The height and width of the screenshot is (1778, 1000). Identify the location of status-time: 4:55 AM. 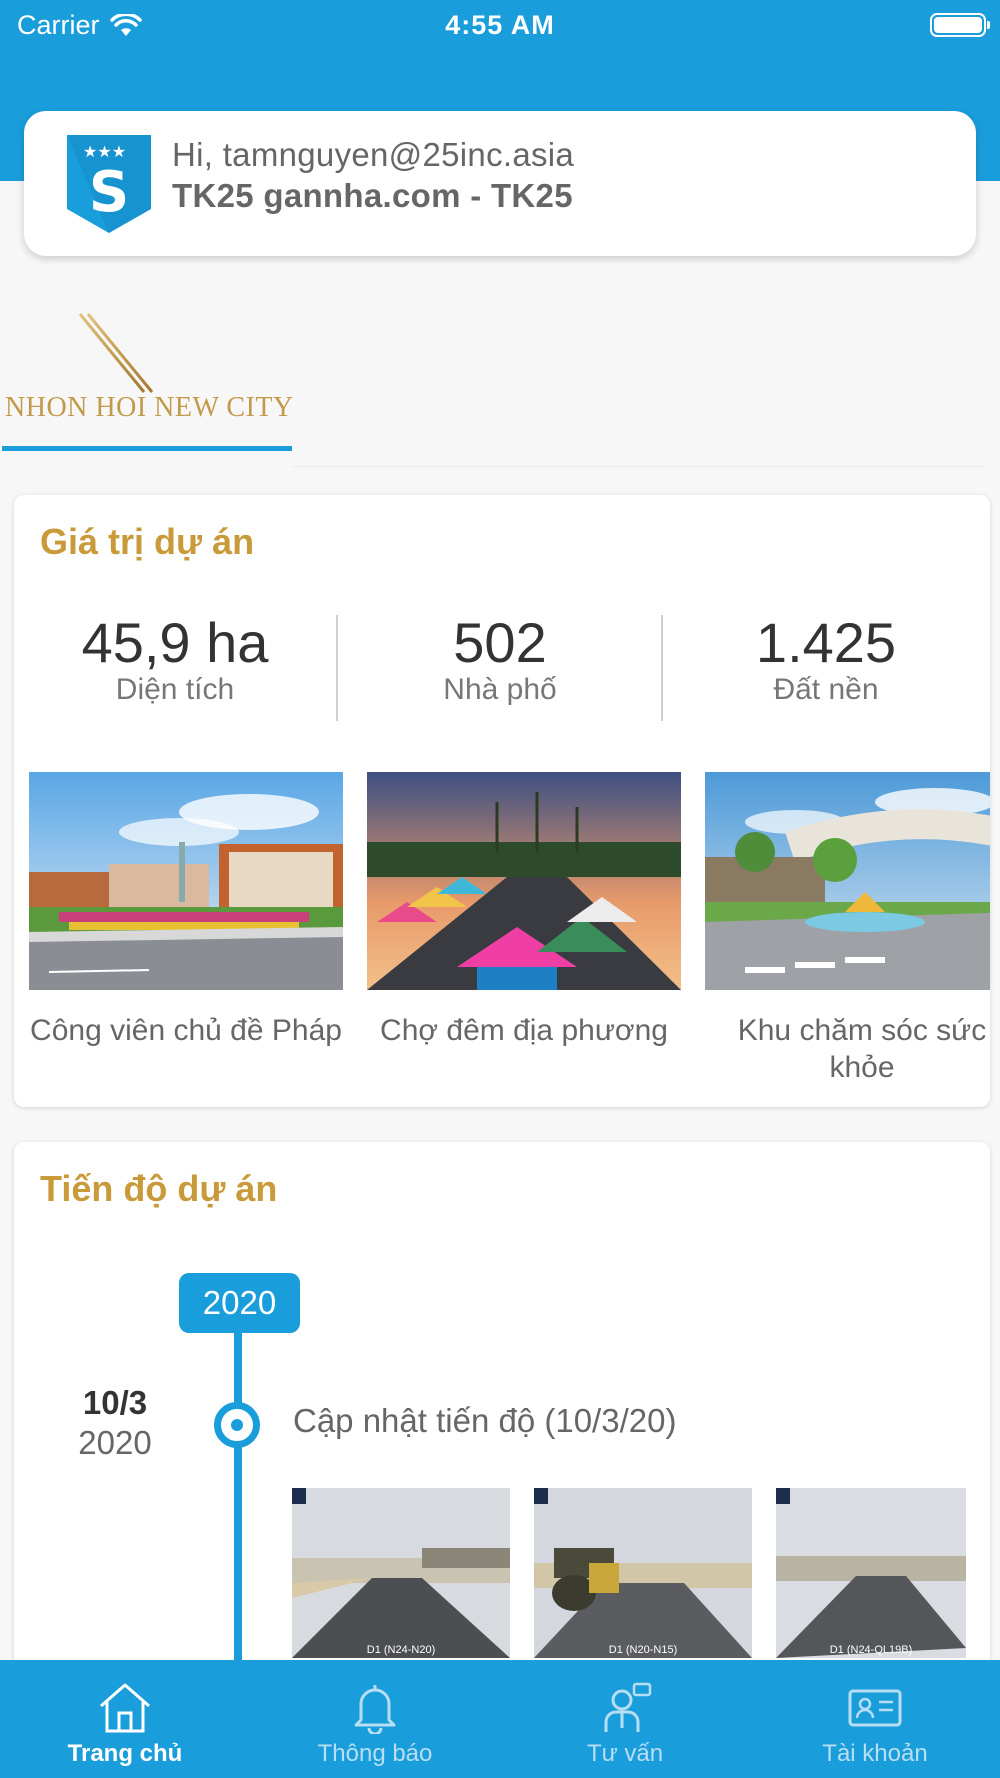
(500, 25).